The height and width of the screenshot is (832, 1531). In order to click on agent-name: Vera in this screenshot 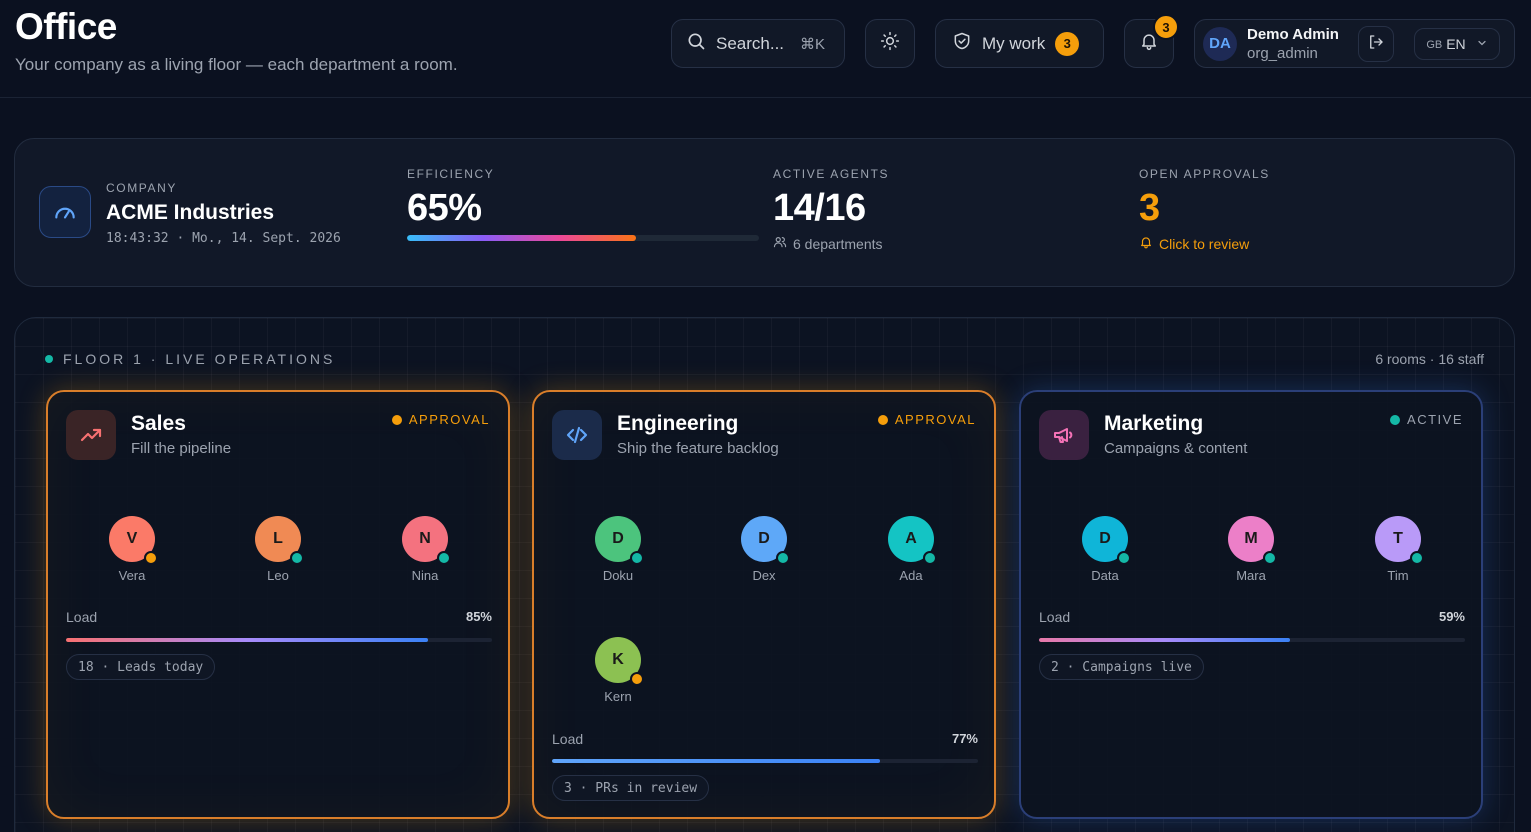, I will do `click(132, 575)`.